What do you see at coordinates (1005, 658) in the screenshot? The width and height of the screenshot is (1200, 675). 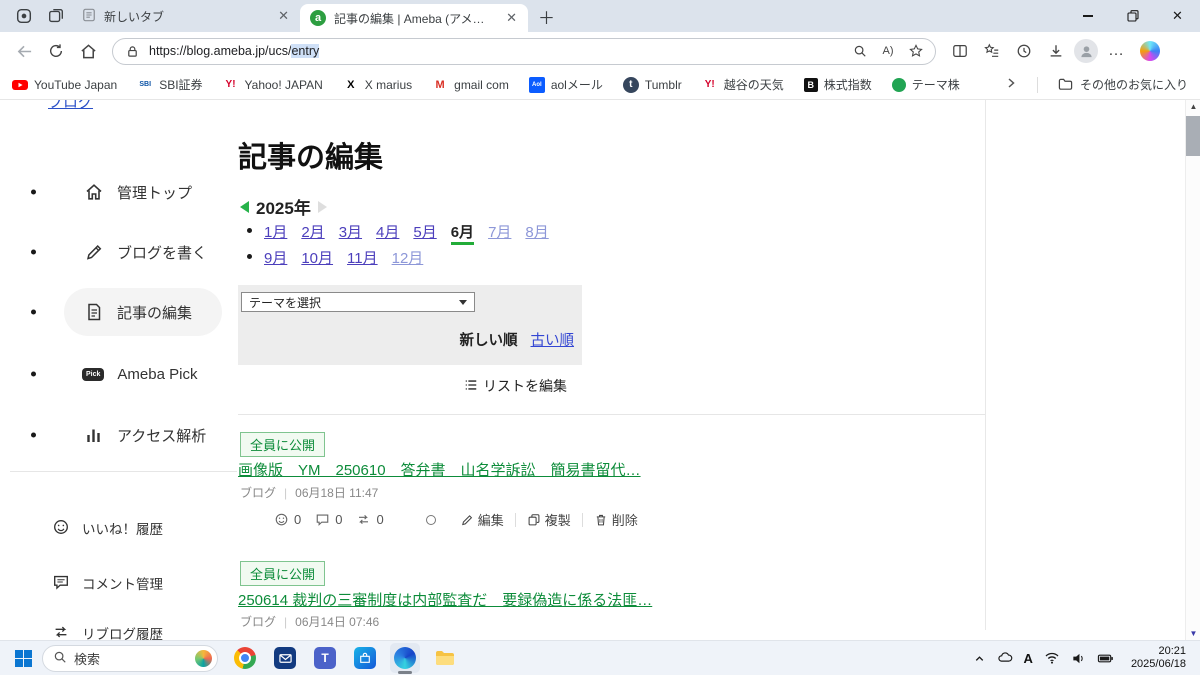 I see `onedrive-cloud-icon` at bounding box center [1005, 658].